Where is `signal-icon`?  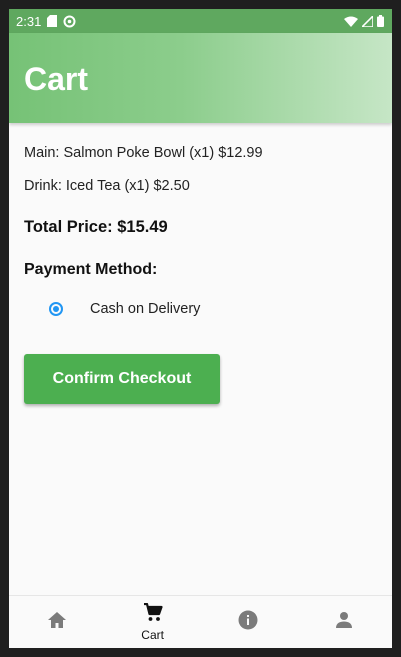
signal-icon is located at coordinates (367, 21).